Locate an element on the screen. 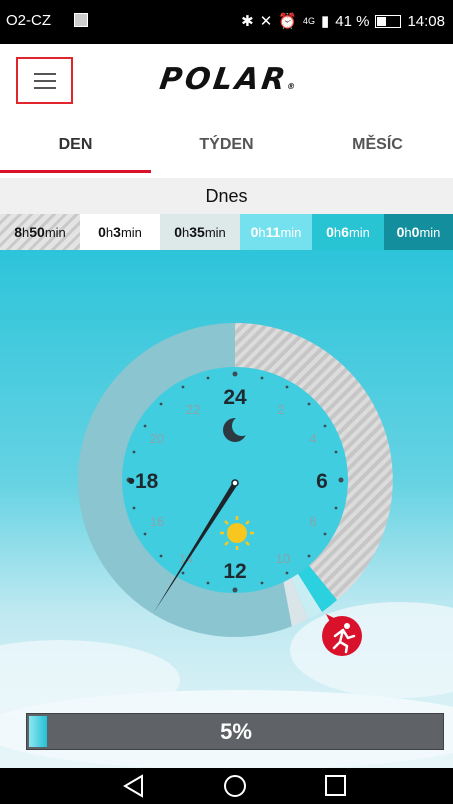 This screenshot has height=809, width=453. svg-text: 22 is located at coordinates (193, 409).